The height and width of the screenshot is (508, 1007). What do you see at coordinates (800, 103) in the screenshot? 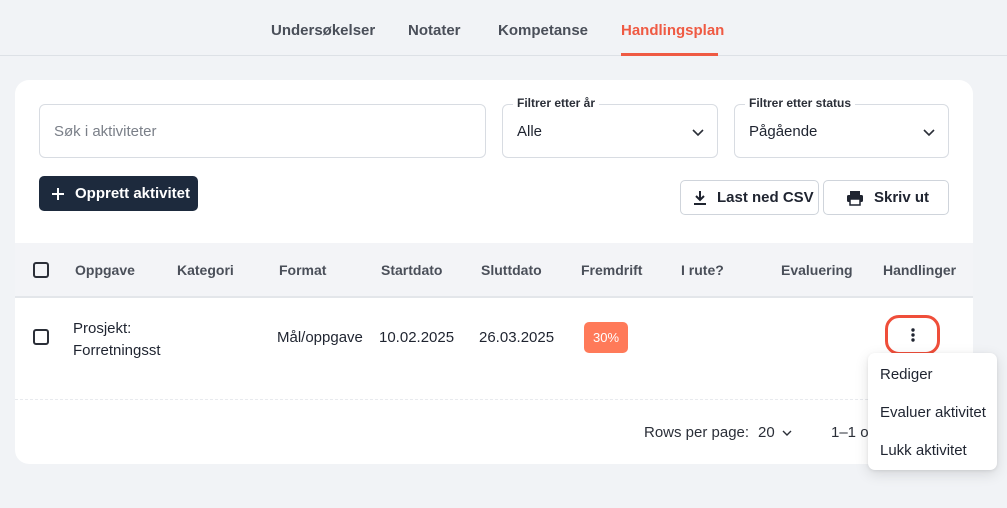
I see `status-filter-label: Filtrer etter status` at bounding box center [800, 103].